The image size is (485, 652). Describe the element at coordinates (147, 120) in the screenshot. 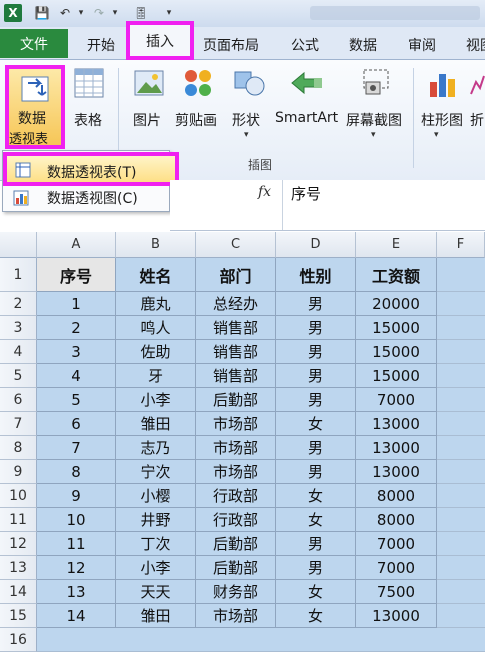

I see `picture-button: 图片` at that location.